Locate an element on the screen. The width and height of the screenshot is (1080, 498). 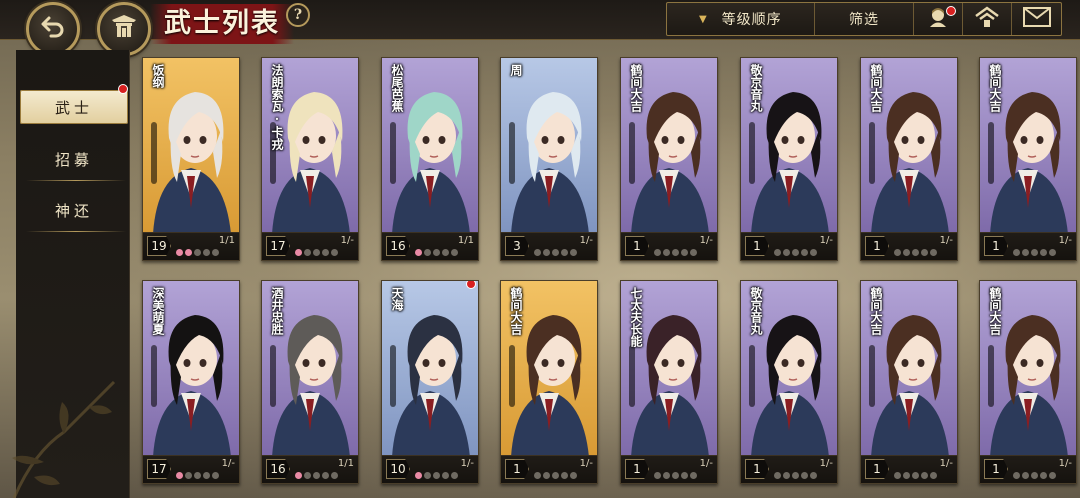
samurai-card: 松尾芭蕉 16 1/1 is located at coordinates (430, 159).